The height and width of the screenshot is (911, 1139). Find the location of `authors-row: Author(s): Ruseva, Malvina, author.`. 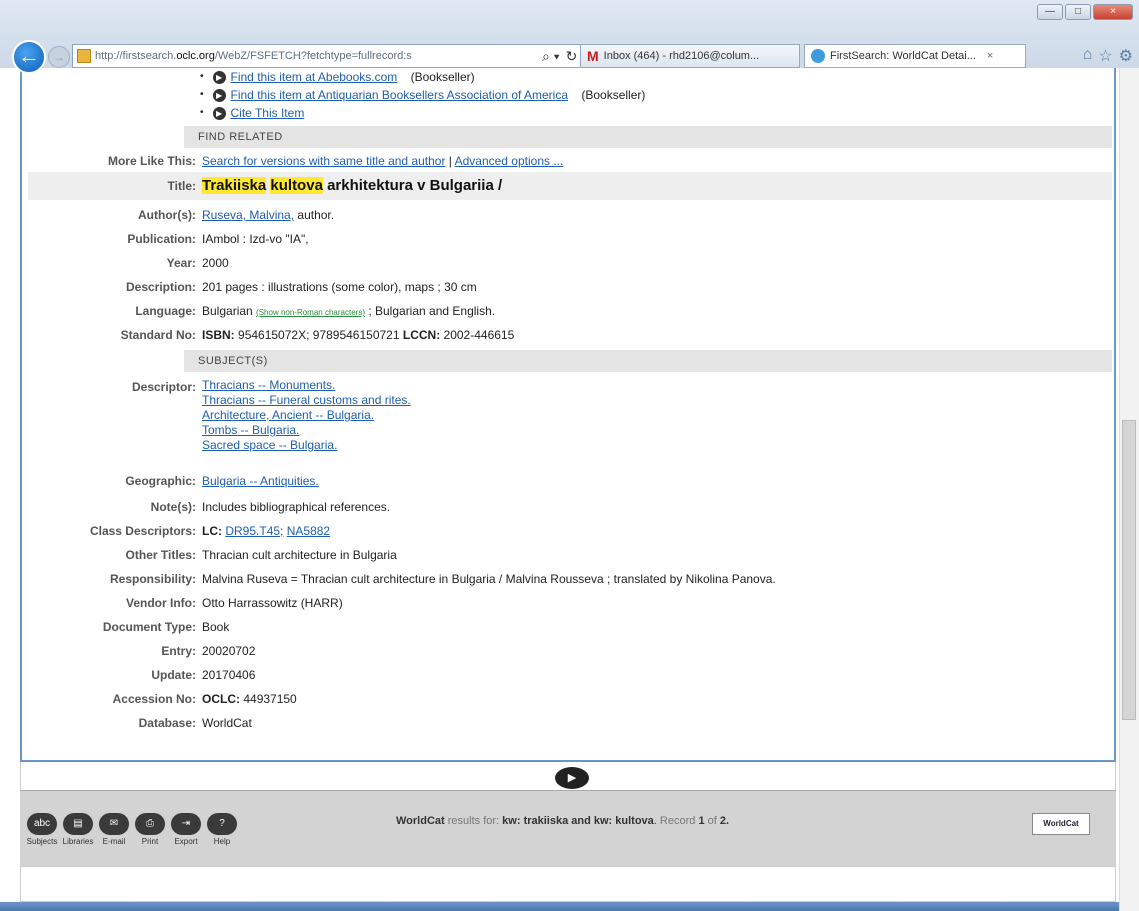

authors-row: Author(s): Ruseva, Malvina, author. is located at coordinates (567, 215).